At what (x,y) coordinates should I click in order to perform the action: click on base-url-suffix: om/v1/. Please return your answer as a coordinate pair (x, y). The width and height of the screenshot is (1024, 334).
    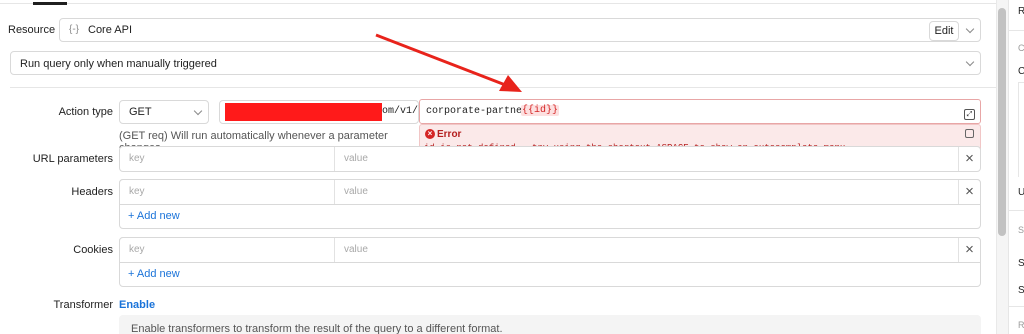
    Looking at the image, I should click on (400, 111).